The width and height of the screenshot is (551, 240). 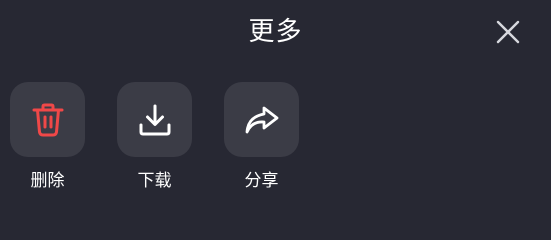 I want to click on trash-icon, so click(x=47, y=119).